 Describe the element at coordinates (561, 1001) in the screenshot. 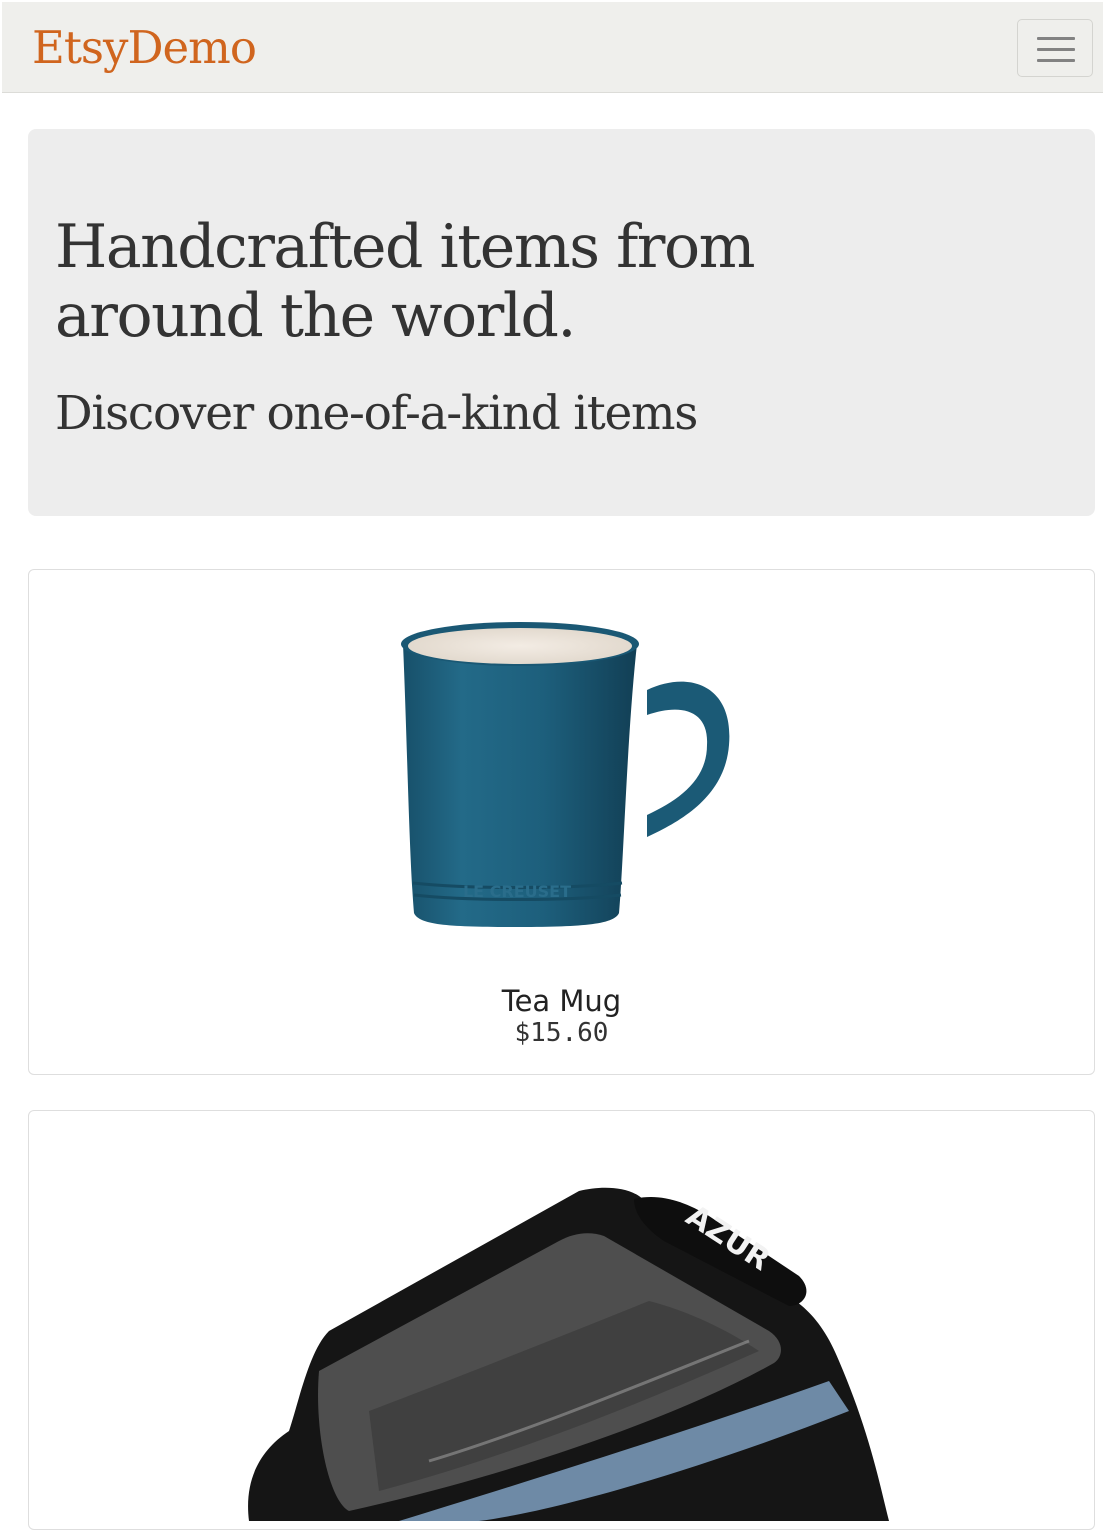

I see `product-title: Tea Mug` at that location.